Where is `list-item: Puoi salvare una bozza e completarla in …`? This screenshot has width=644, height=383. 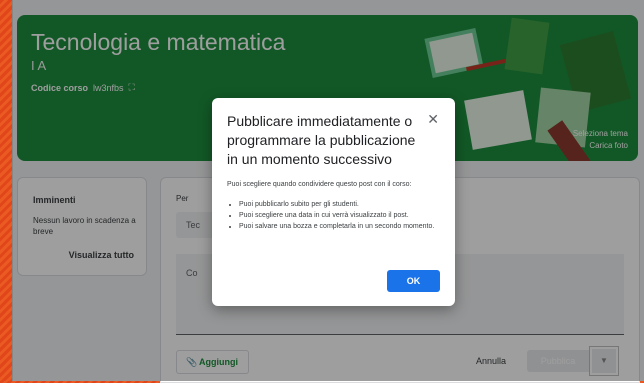
list-item: Puoi salvare una bozza e completarla in … is located at coordinates (340, 227).